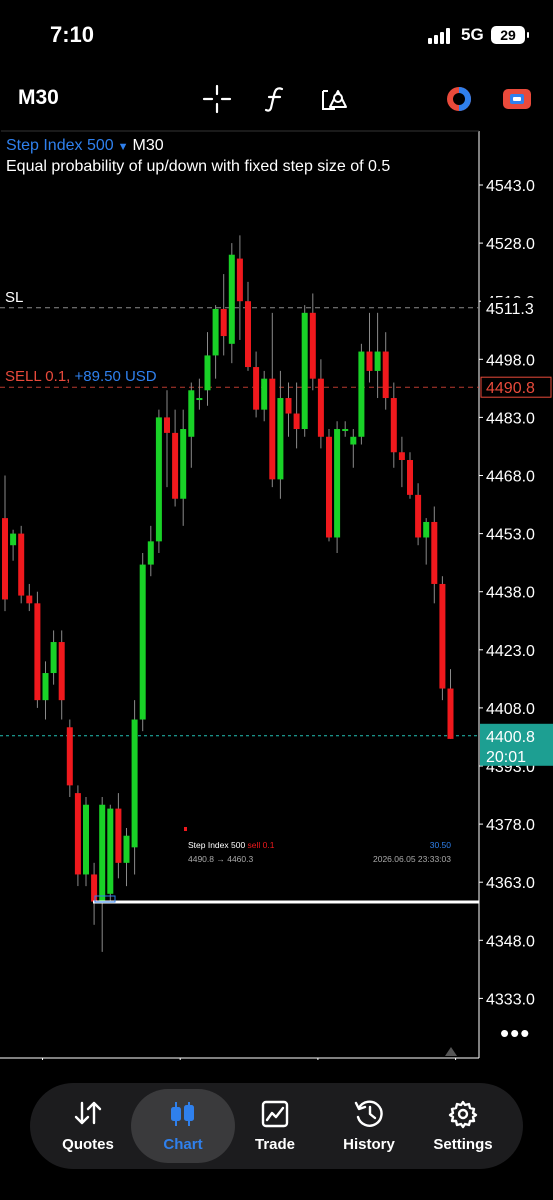 Image resolution: width=553 pixels, height=1200 pixels. What do you see at coordinates (72, 34) in the screenshot?
I see `status-time: 7:10` at bounding box center [72, 34].